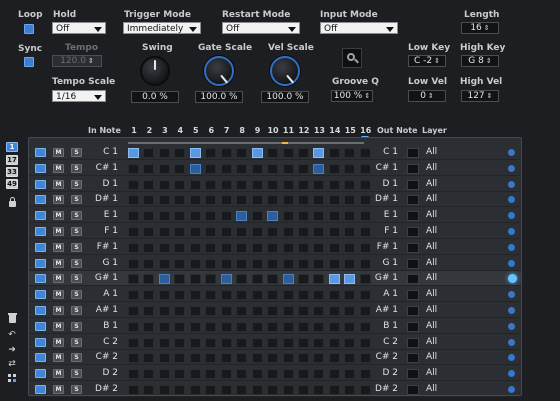  Describe the element at coordinates (359, 28) in the screenshot. I see `input-mode-dropdown: Off` at that location.